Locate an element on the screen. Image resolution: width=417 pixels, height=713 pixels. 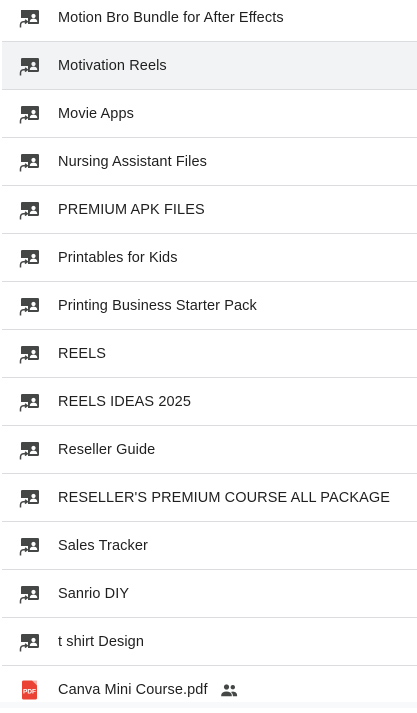
shared-people-icon is located at coordinates (228, 690).